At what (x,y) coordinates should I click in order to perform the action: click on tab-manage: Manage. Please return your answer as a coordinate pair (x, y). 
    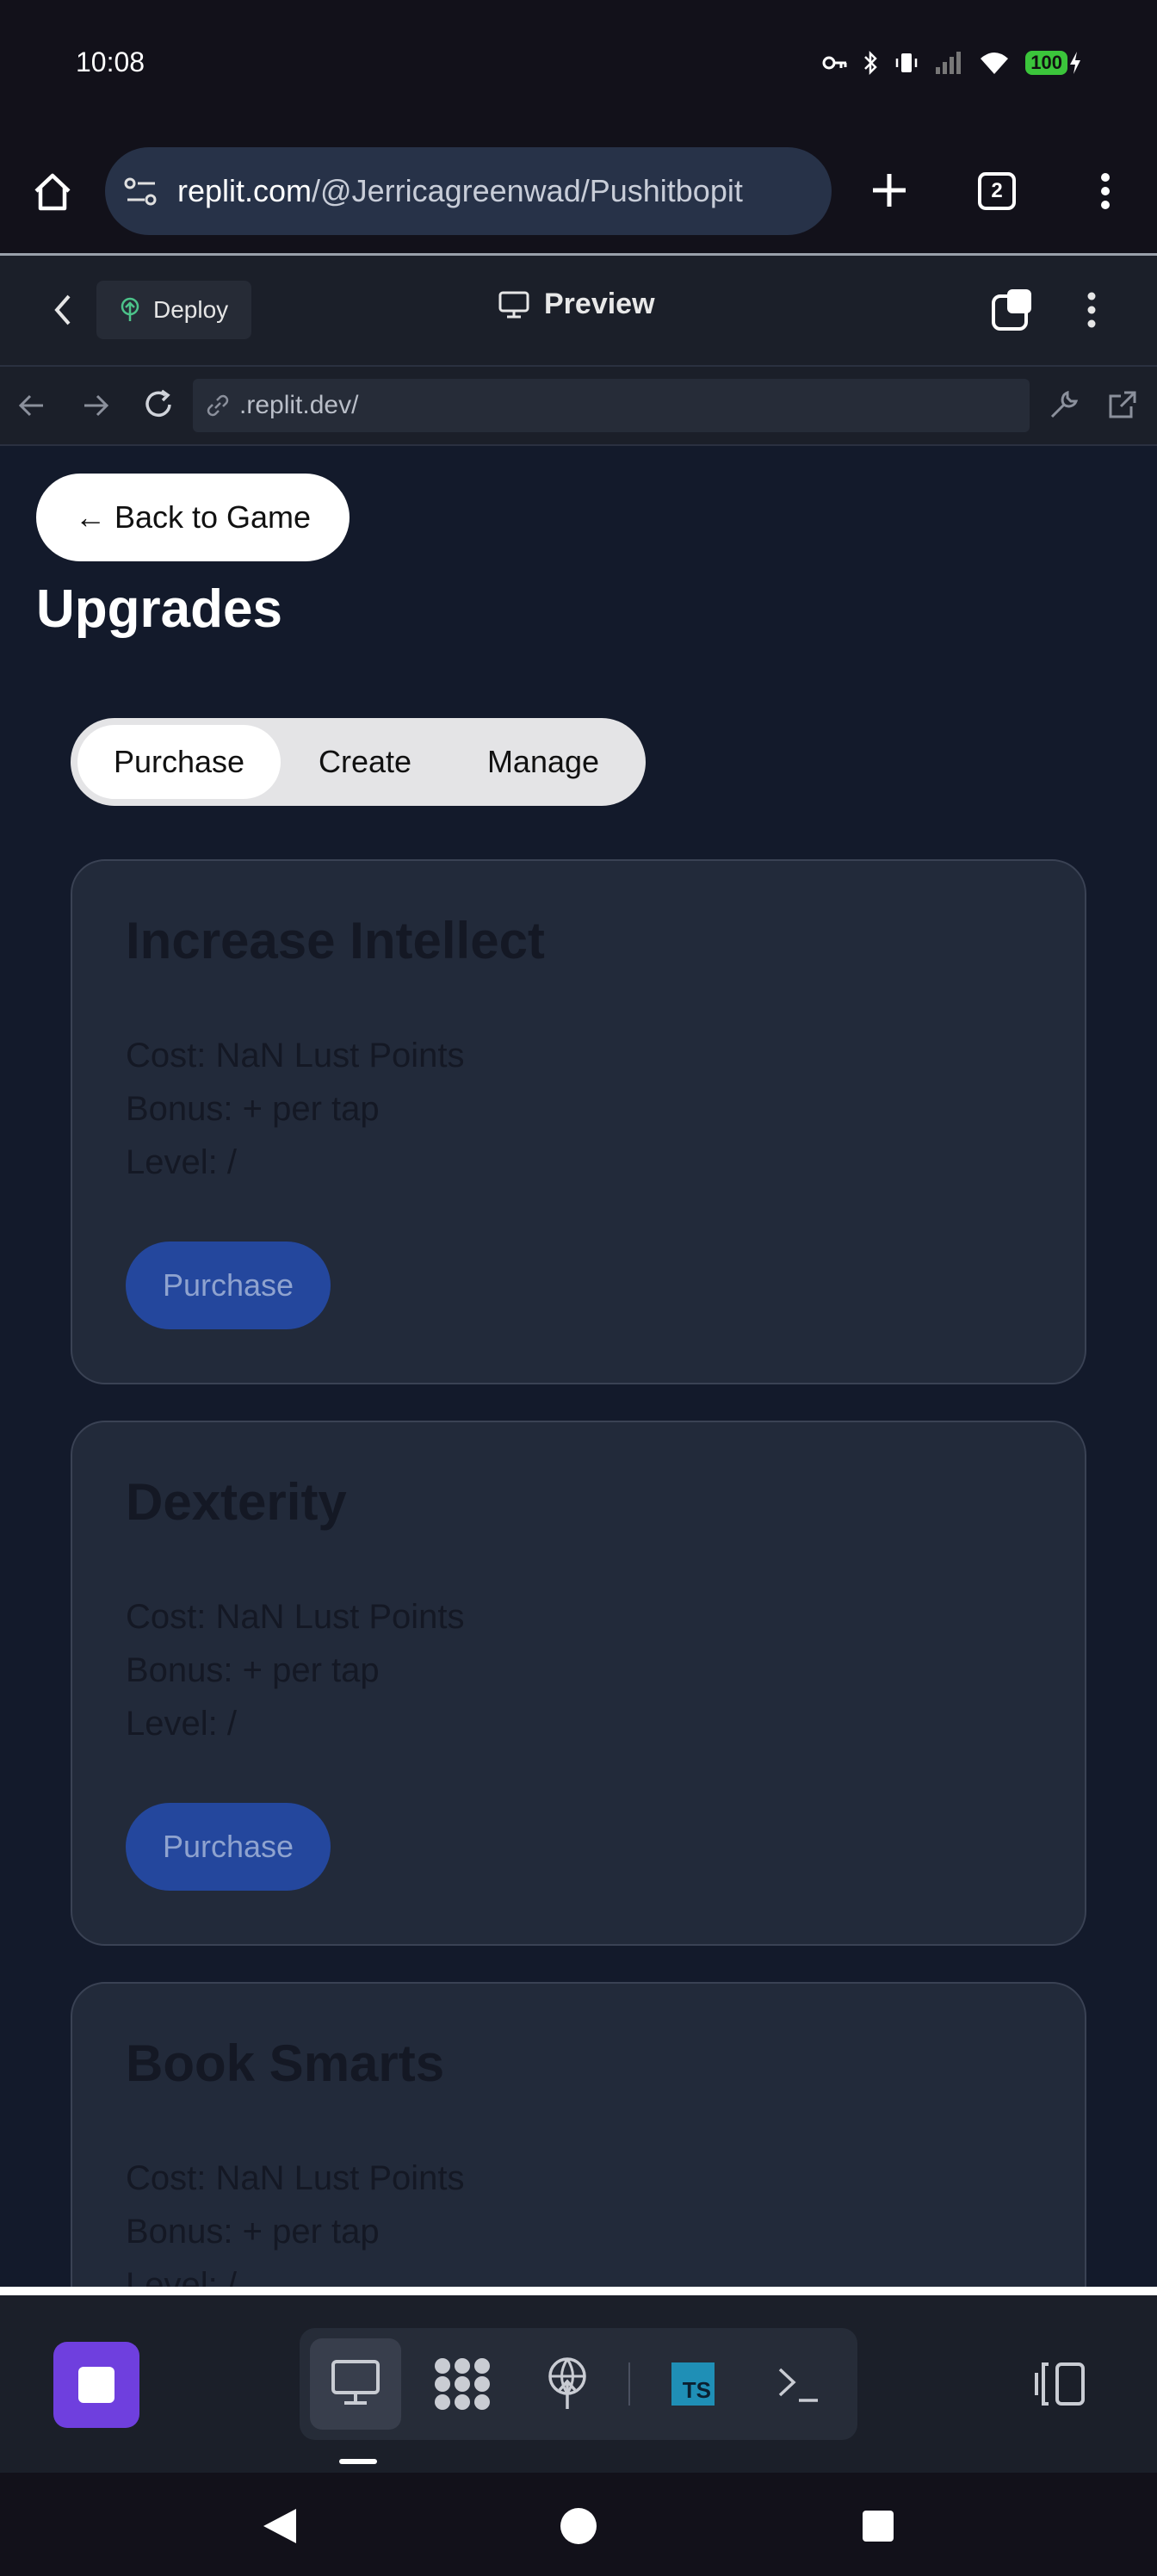
    Looking at the image, I should click on (543, 762).